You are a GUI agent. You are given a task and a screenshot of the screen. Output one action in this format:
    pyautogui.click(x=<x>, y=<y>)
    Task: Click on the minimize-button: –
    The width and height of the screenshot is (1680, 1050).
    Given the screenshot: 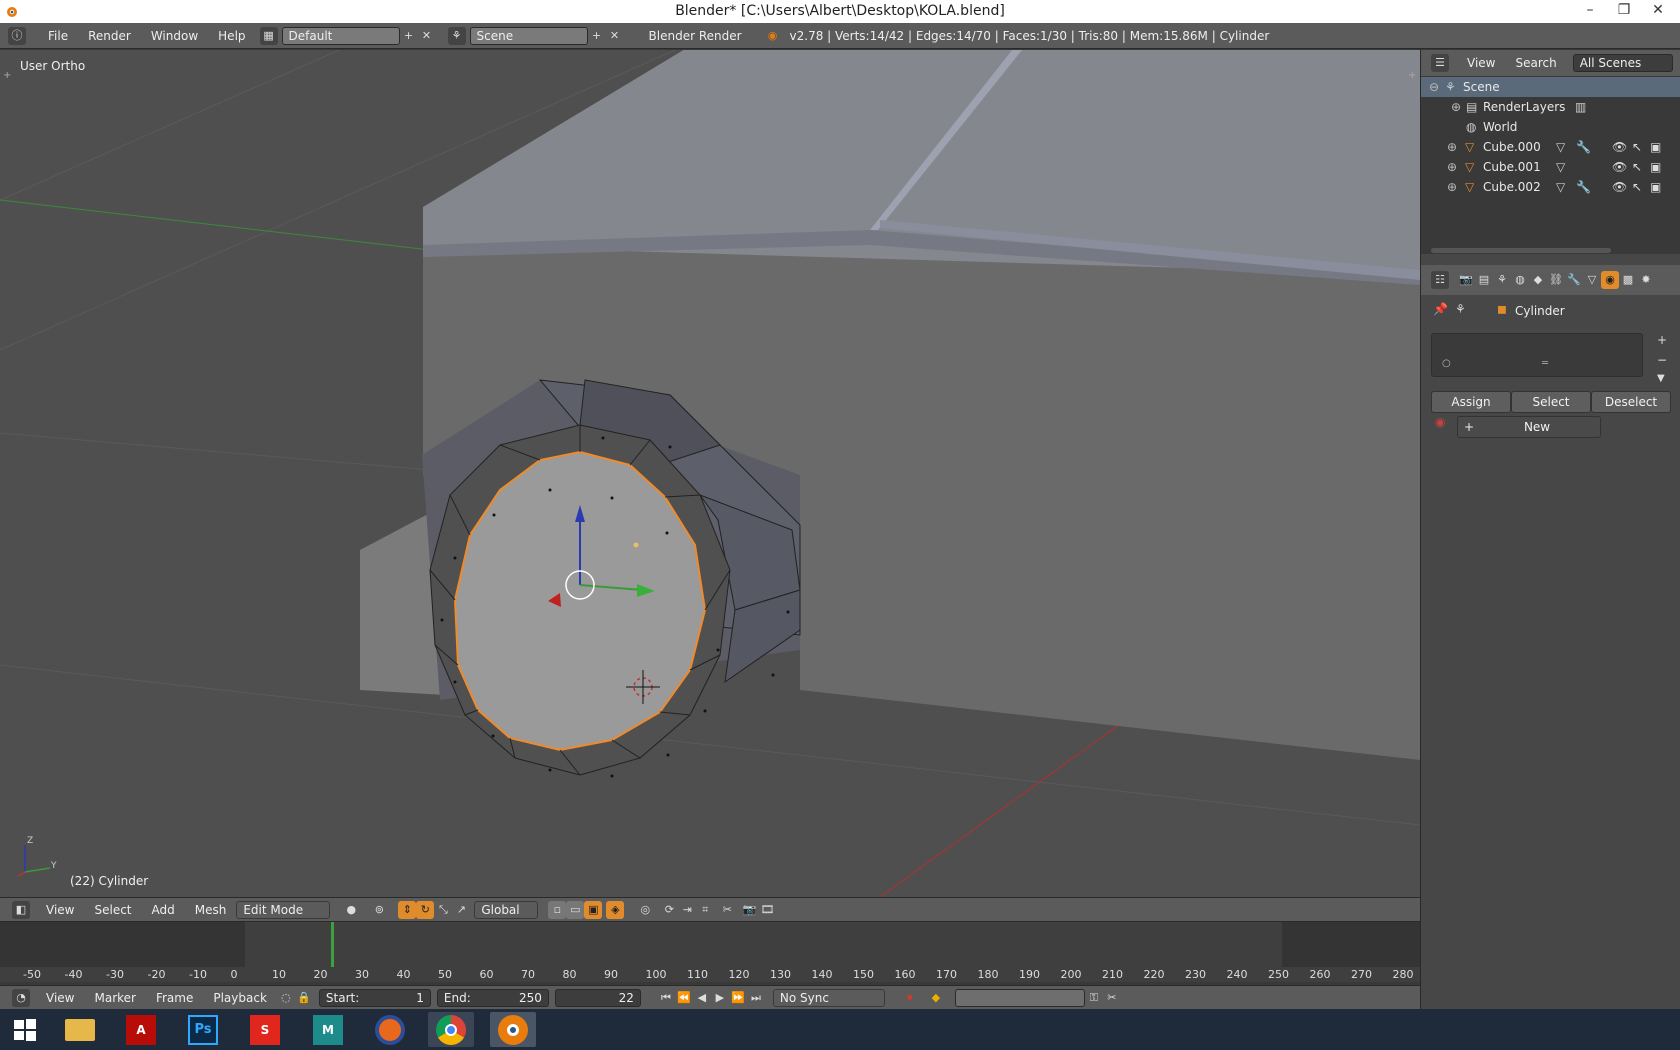 What is the action you would take?
    pyautogui.click(x=1590, y=11)
    